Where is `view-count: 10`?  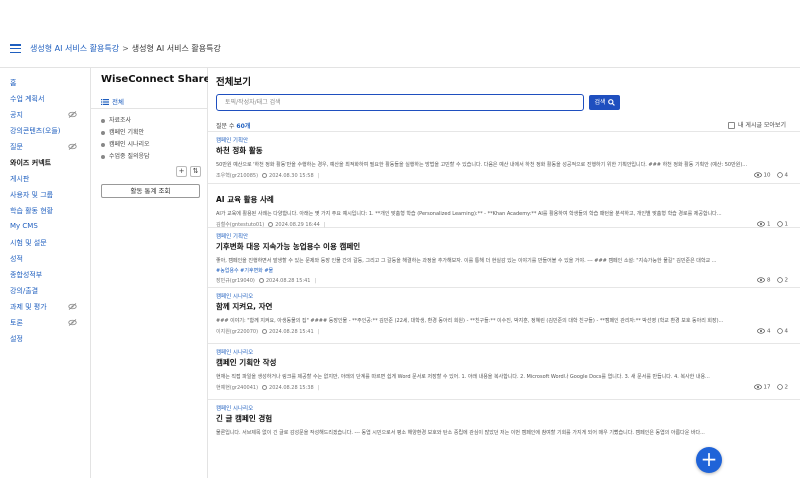
view-count: 10 is located at coordinates (767, 175).